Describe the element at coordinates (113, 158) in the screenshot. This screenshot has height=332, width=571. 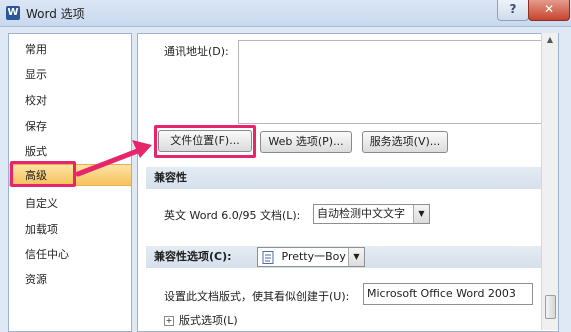
I see `annotation-arrow` at that location.